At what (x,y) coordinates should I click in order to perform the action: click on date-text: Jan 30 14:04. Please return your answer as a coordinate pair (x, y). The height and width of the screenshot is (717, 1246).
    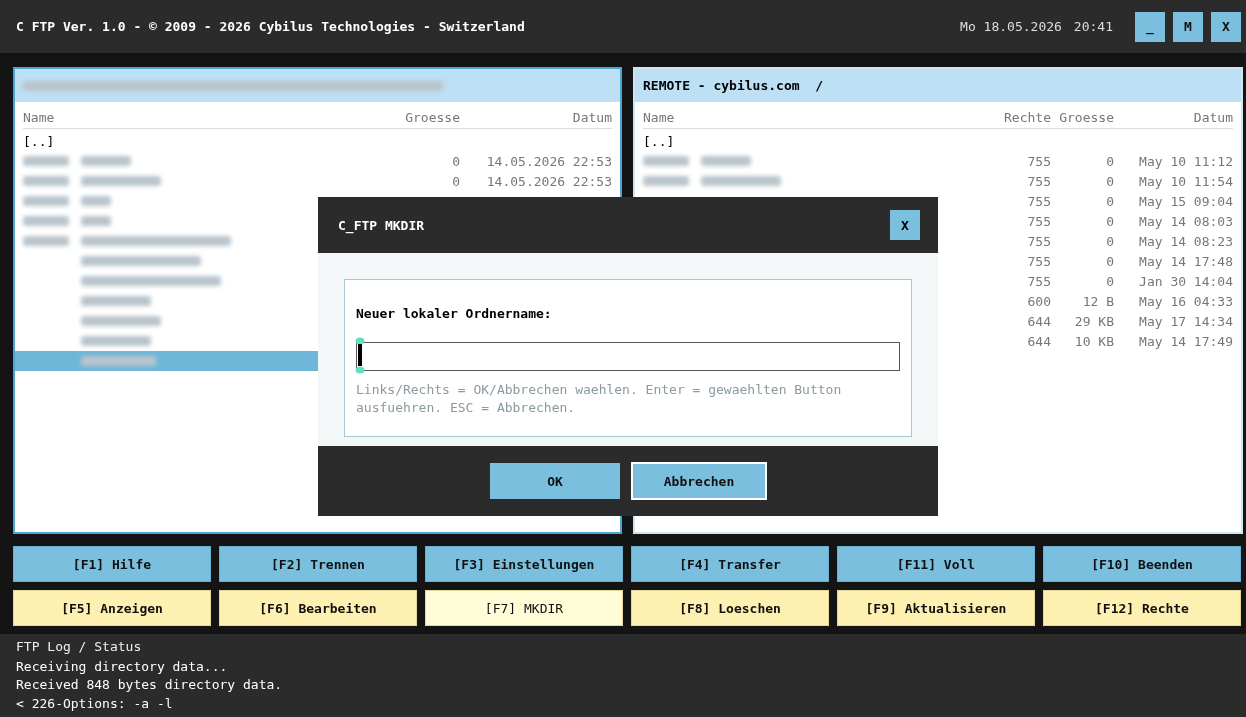
    Looking at the image, I should click on (1185, 281).